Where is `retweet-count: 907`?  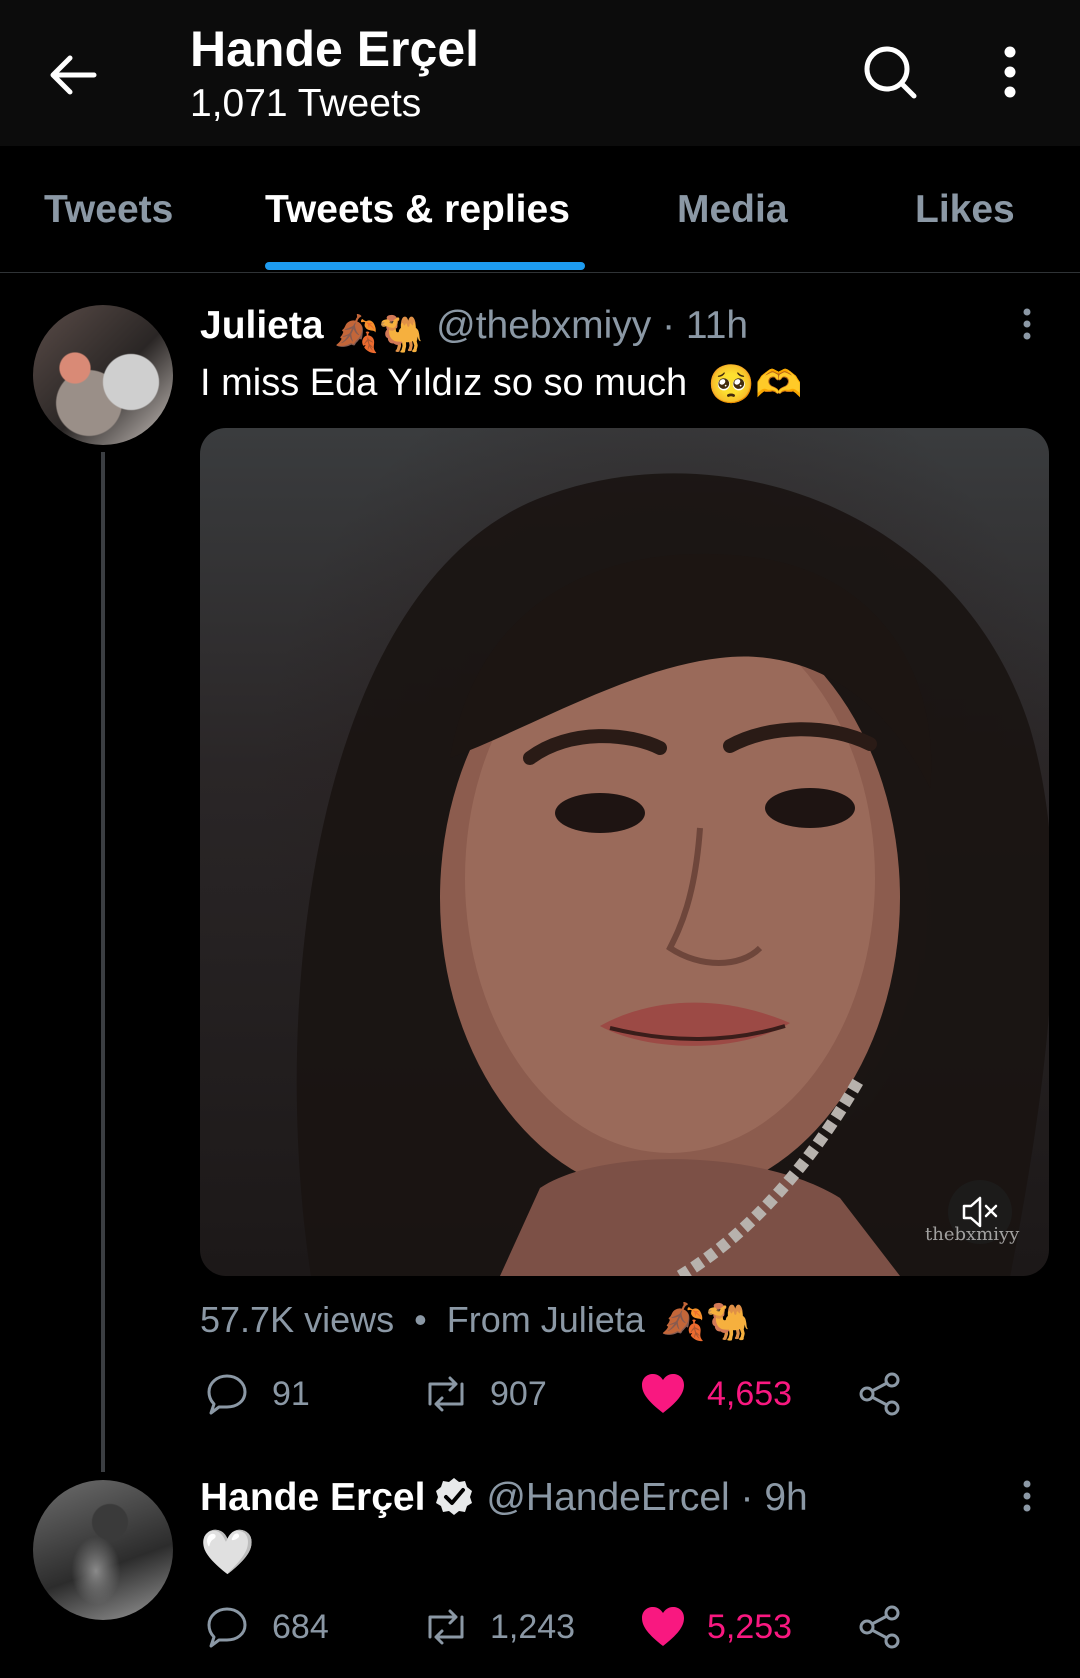 retweet-count: 907 is located at coordinates (518, 1394).